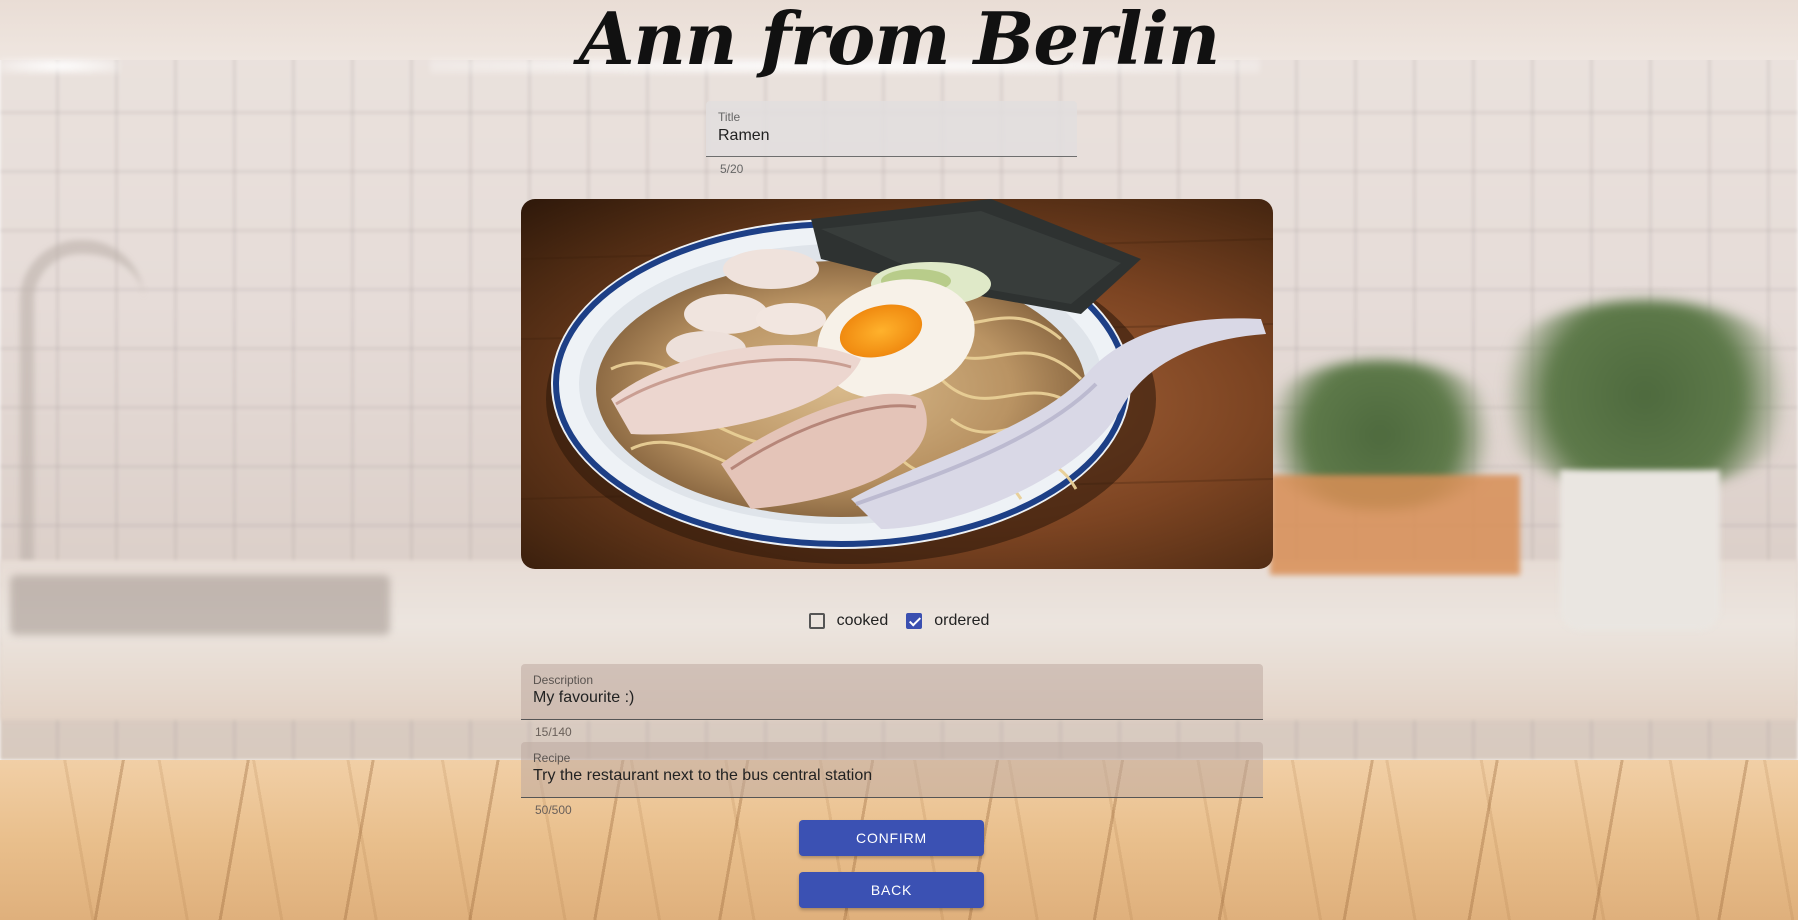  I want to click on ordered-checkbox: ordered, so click(947, 621).